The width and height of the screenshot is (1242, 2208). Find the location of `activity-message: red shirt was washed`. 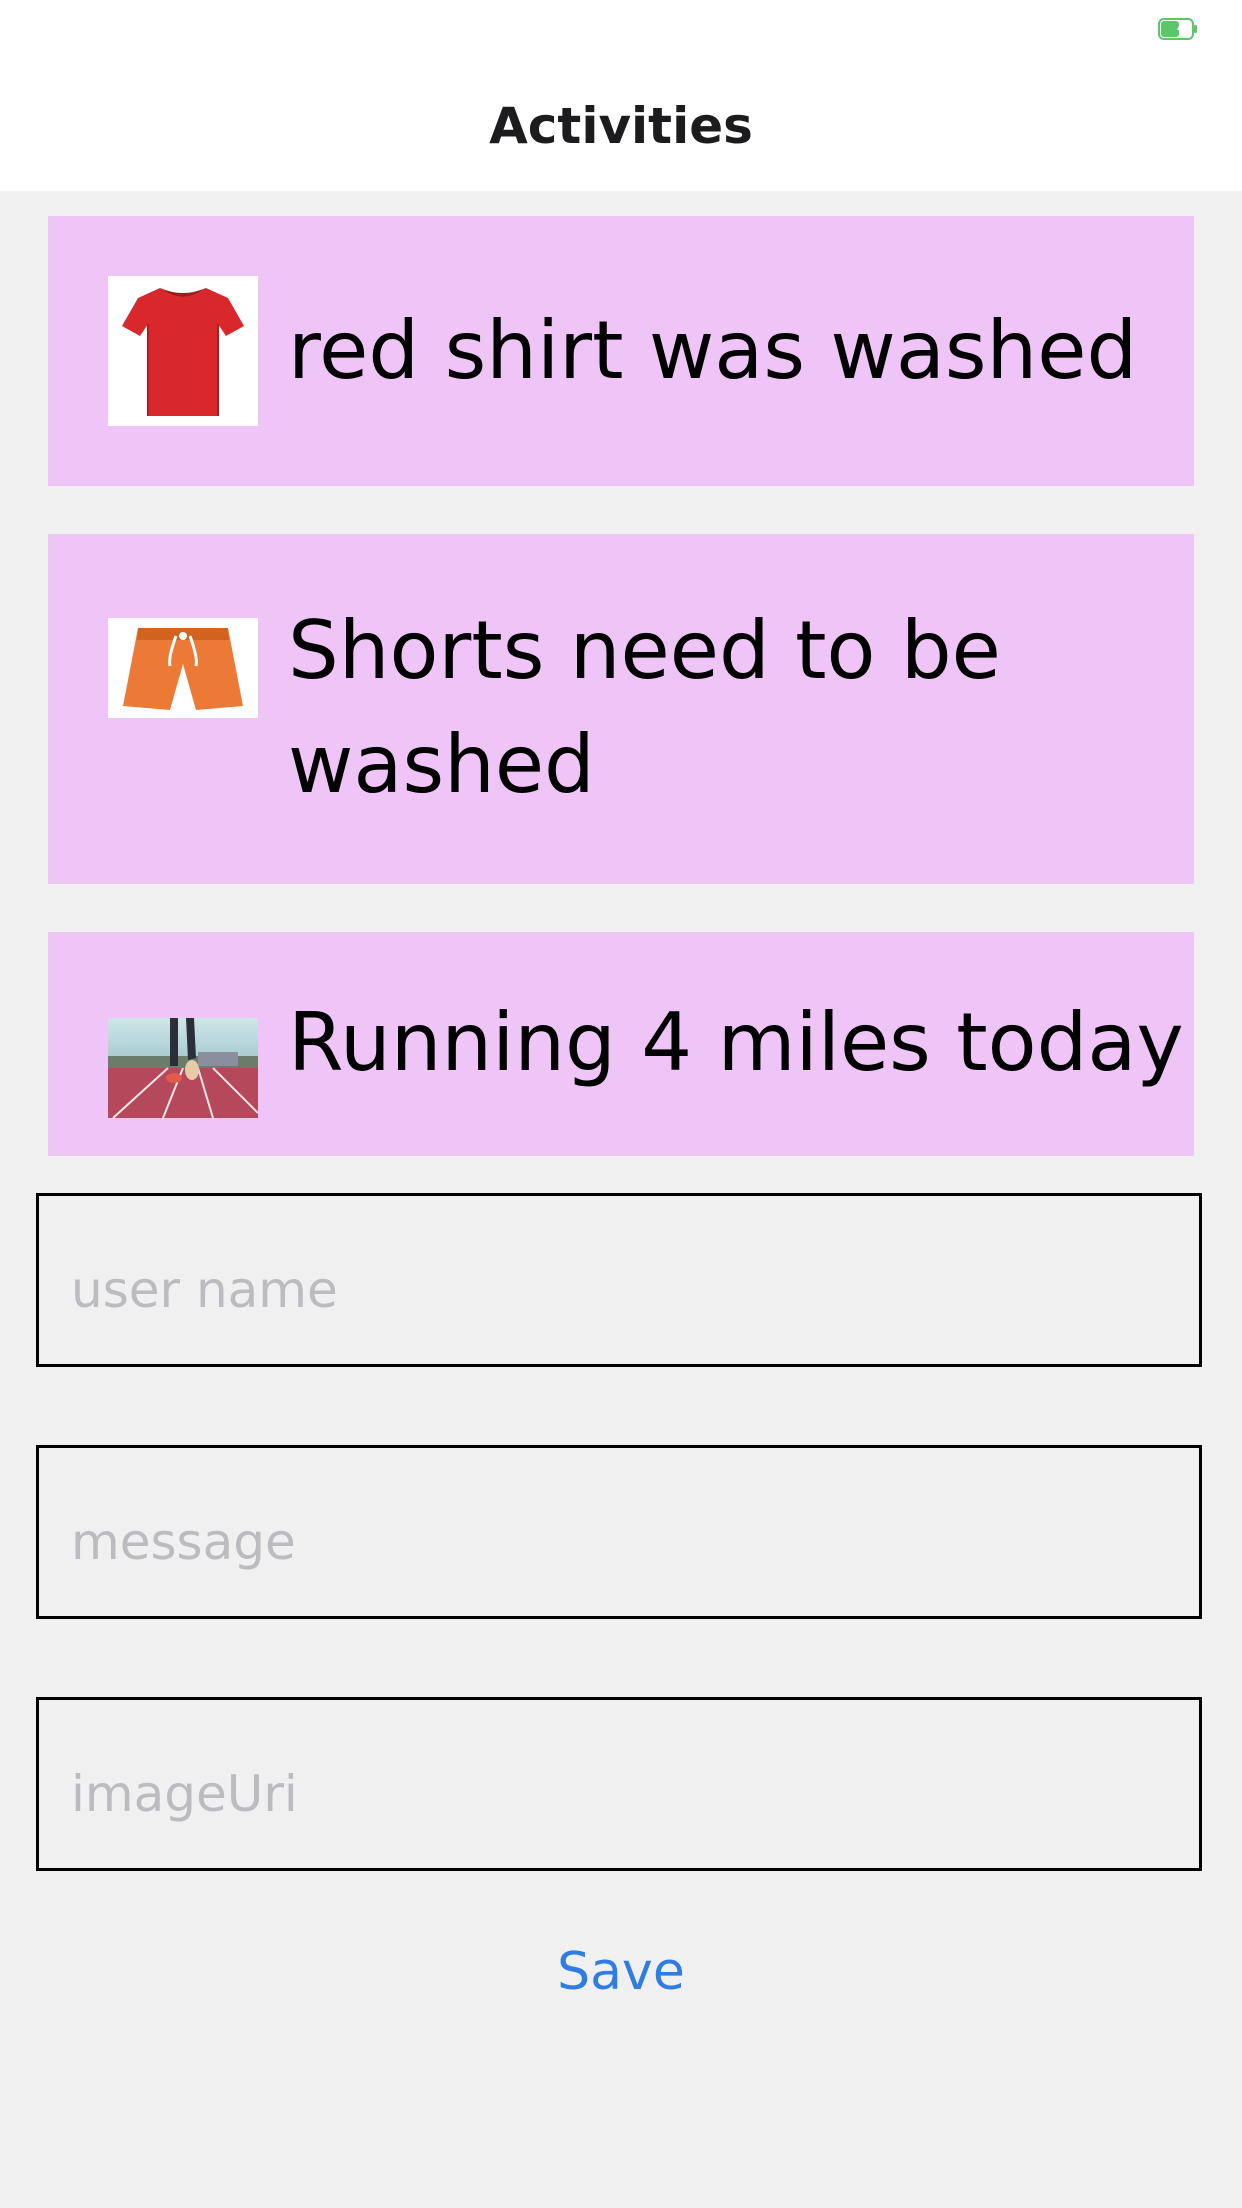

activity-message: red shirt was washed is located at coordinates (713, 350).